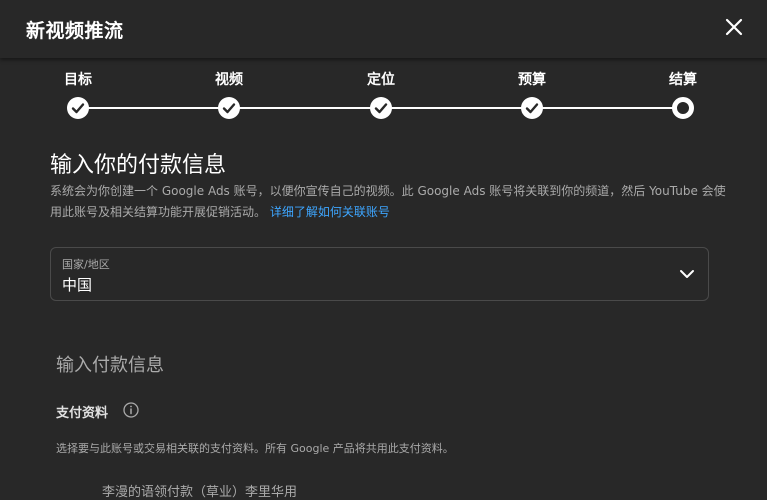  Describe the element at coordinates (330, 212) in the screenshot. I see `learn-more-link: 详细了解如何关联账号` at that location.